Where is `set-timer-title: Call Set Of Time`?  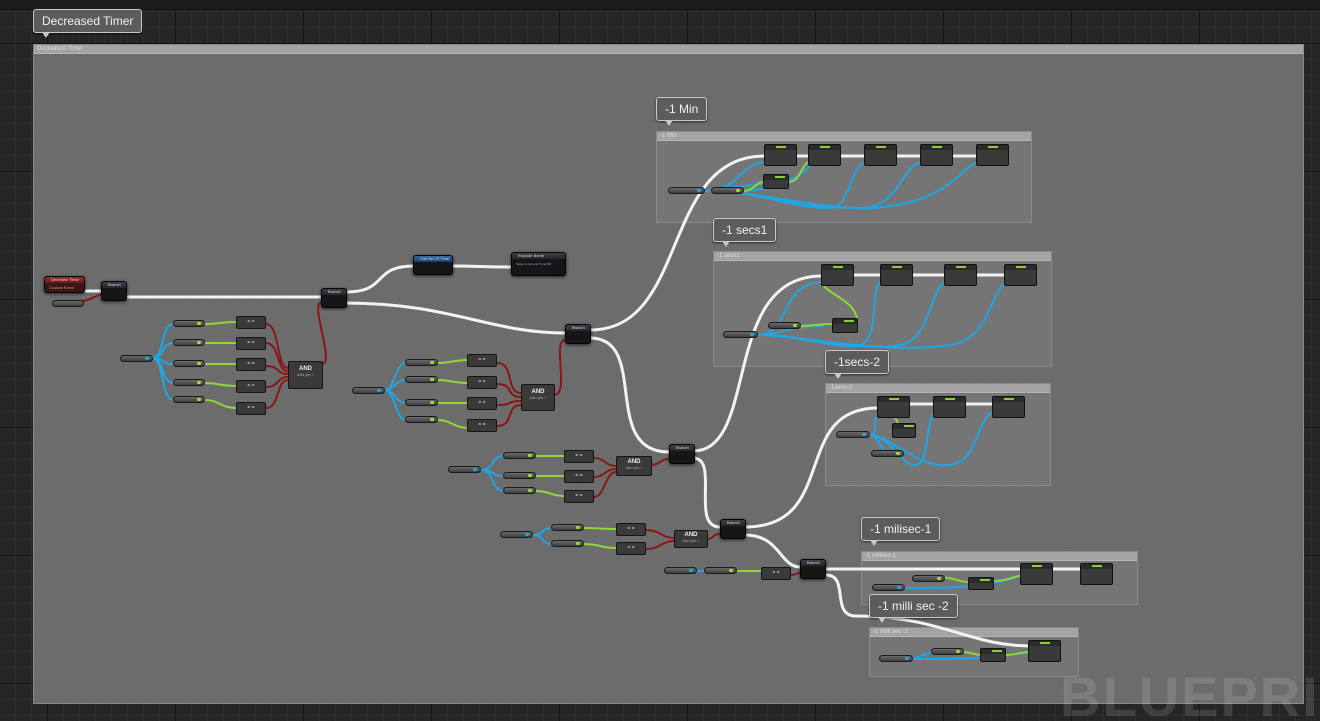 set-timer-title: Call Set Of Time is located at coordinates (433, 259).